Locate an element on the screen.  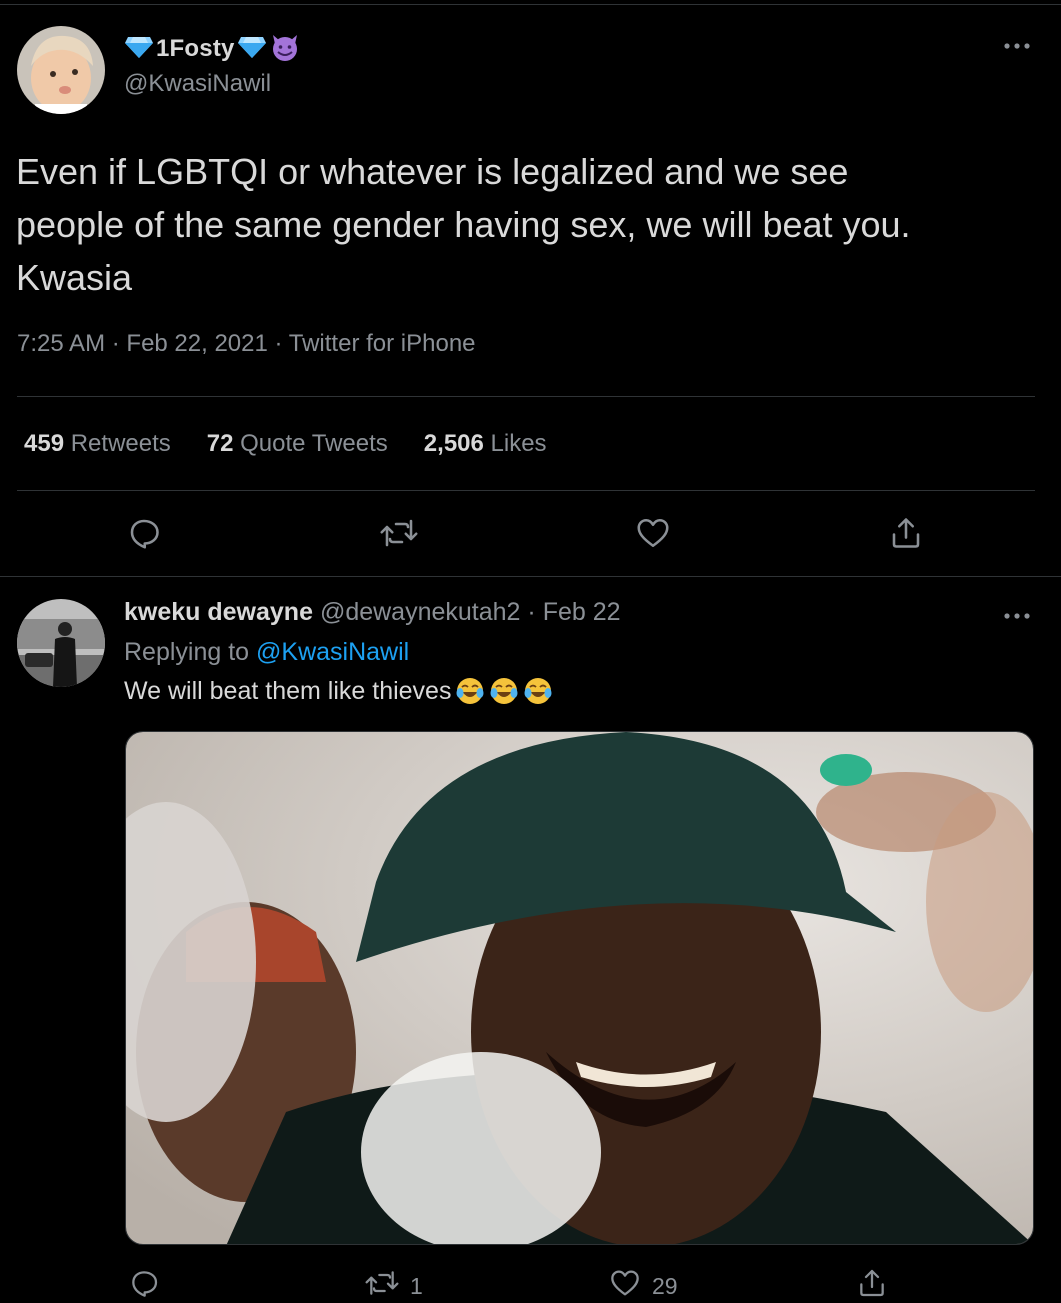
reply-text-row: We will beat them like thieves is located at coordinates (338, 691).